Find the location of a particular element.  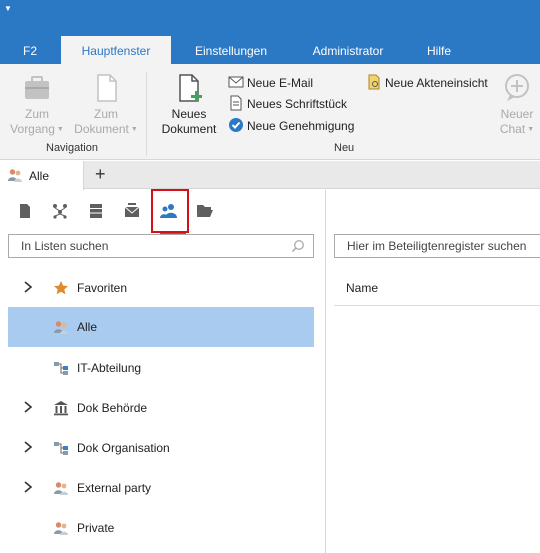

workflow-view-button is located at coordinates (60, 212).